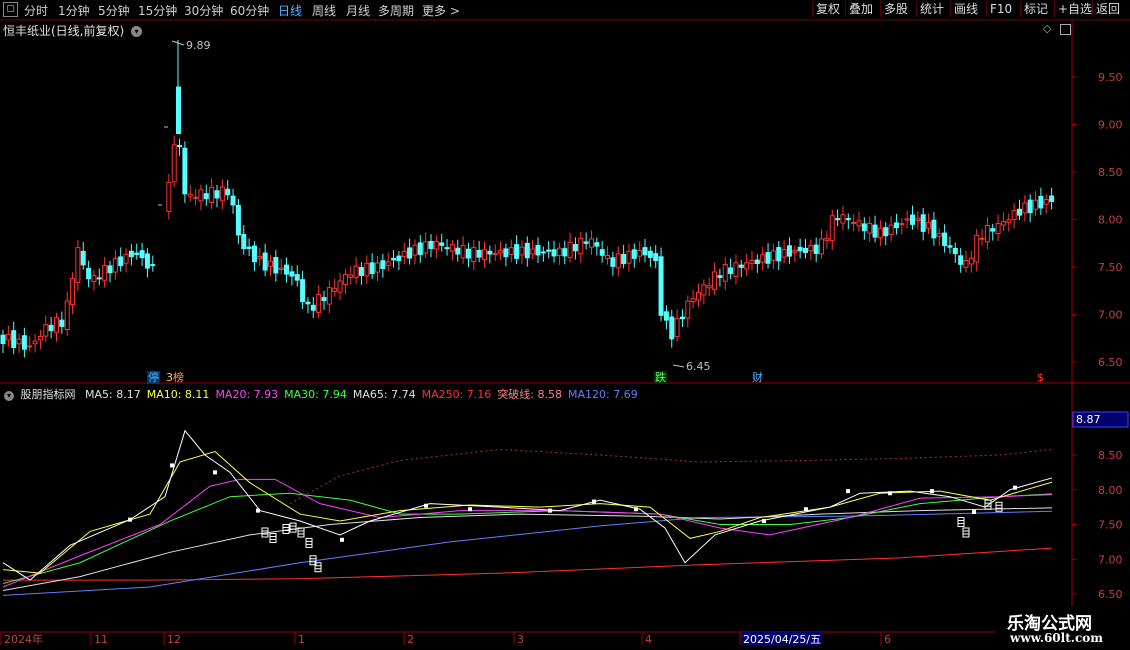 Image resolution: width=1130 pixels, height=650 pixels. What do you see at coordinates (48, 394) in the screenshot?
I see `indicator-name: 股朋指标网` at bounding box center [48, 394].